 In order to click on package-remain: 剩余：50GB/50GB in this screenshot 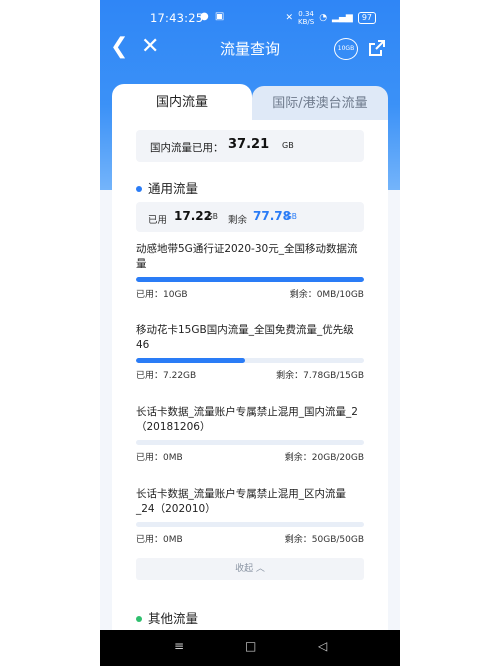, I will do `click(324, 540)`.